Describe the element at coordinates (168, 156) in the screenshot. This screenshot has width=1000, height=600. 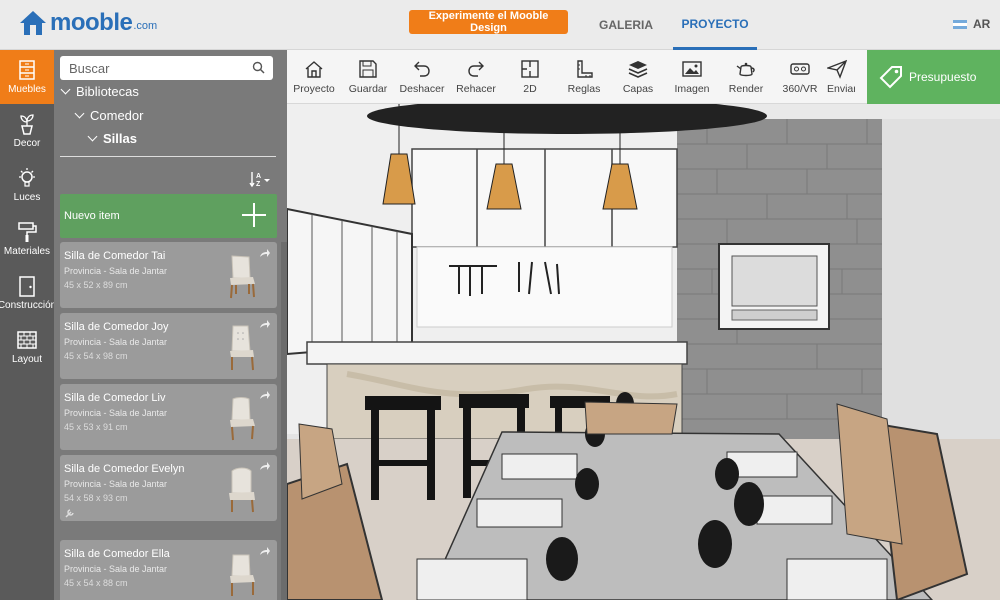
I see `tree-divider` at that location.